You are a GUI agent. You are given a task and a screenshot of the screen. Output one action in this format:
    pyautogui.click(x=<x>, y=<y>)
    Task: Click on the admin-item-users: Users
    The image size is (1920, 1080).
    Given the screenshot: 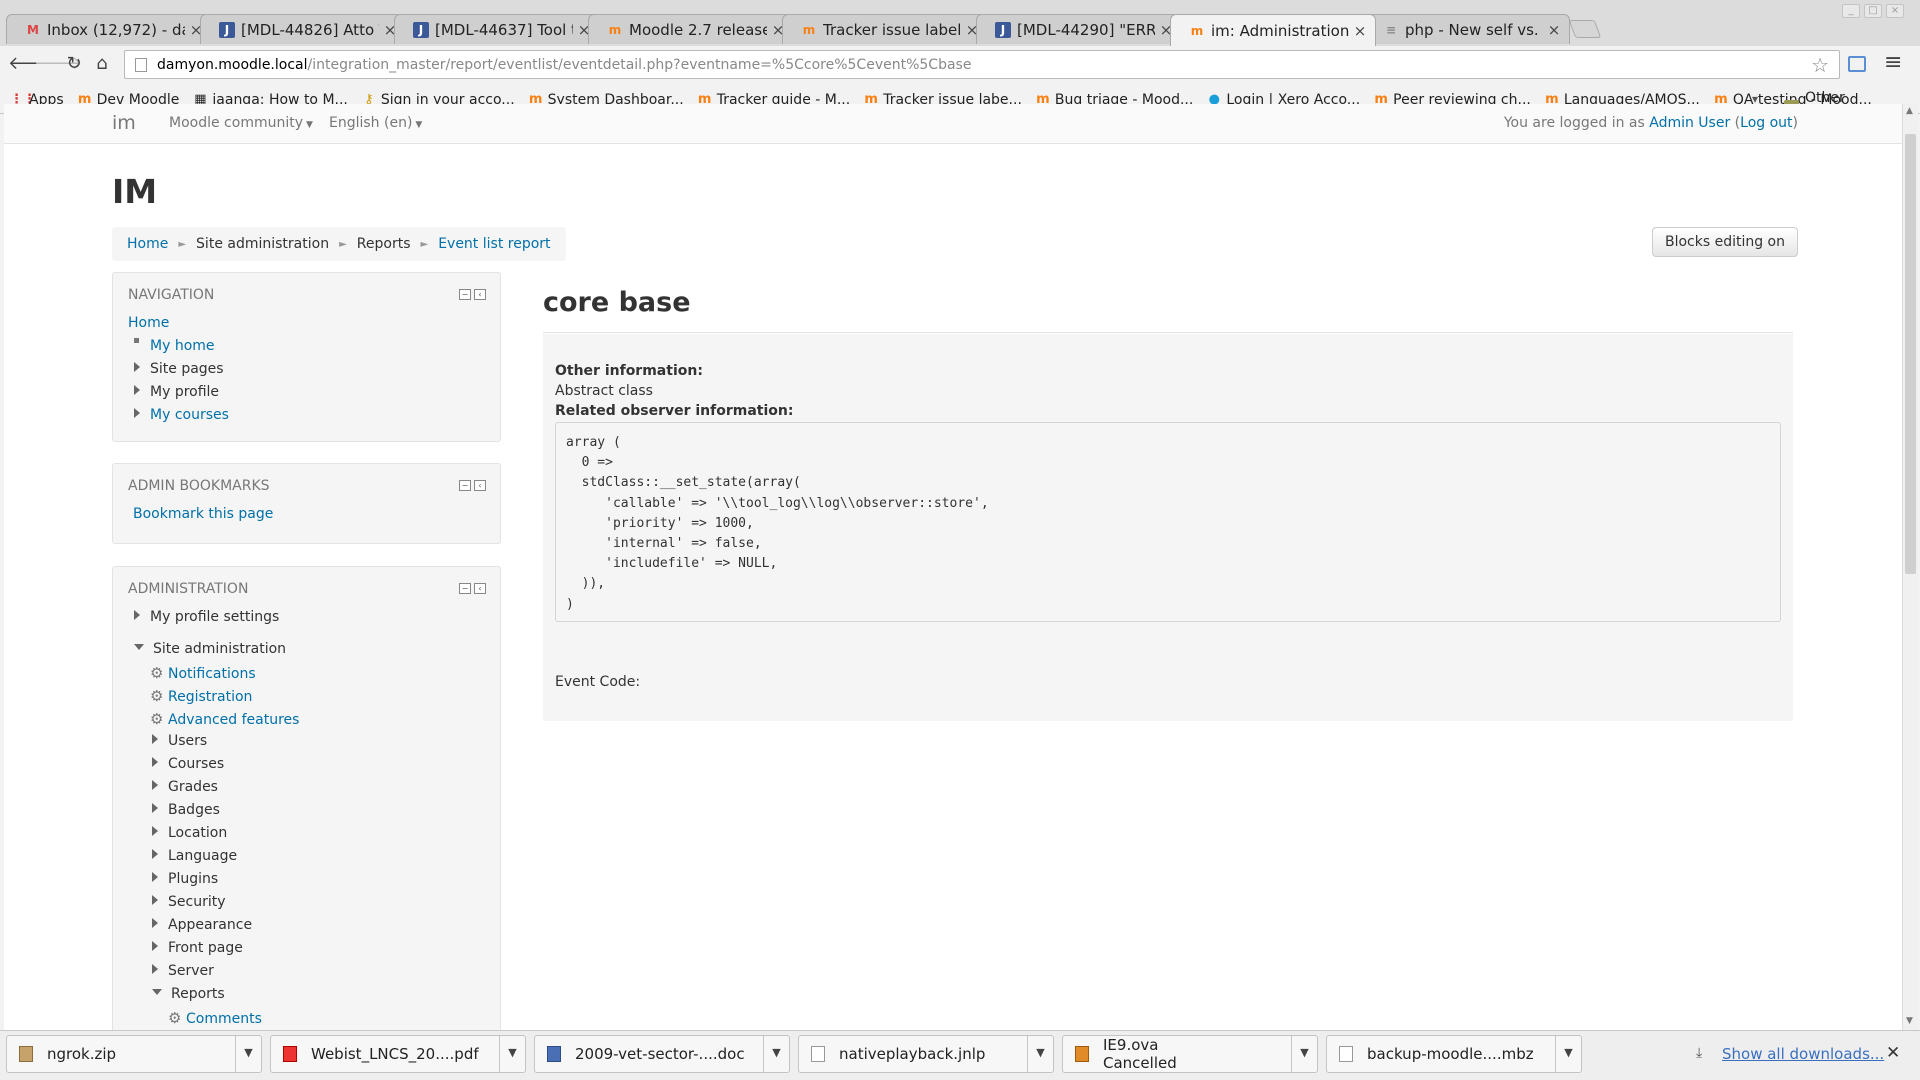 What is the action you would take?
    pyautogui.click(x=179, y=741)
    